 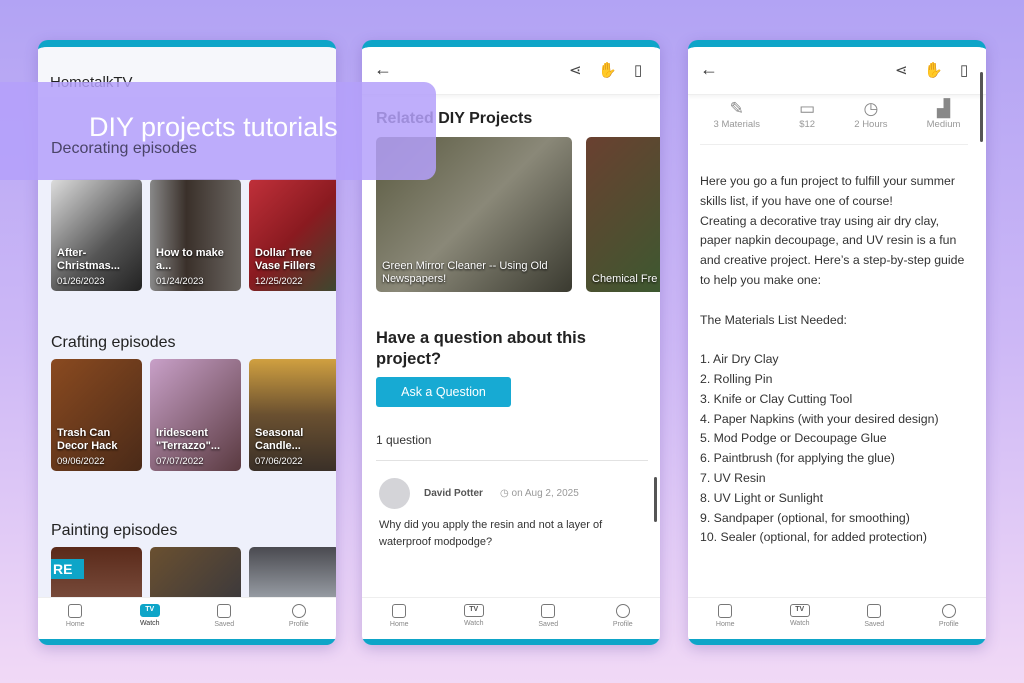 I want to click on episode-title: Dollar Tree Vase Fillers, so click(x=285, y=259).